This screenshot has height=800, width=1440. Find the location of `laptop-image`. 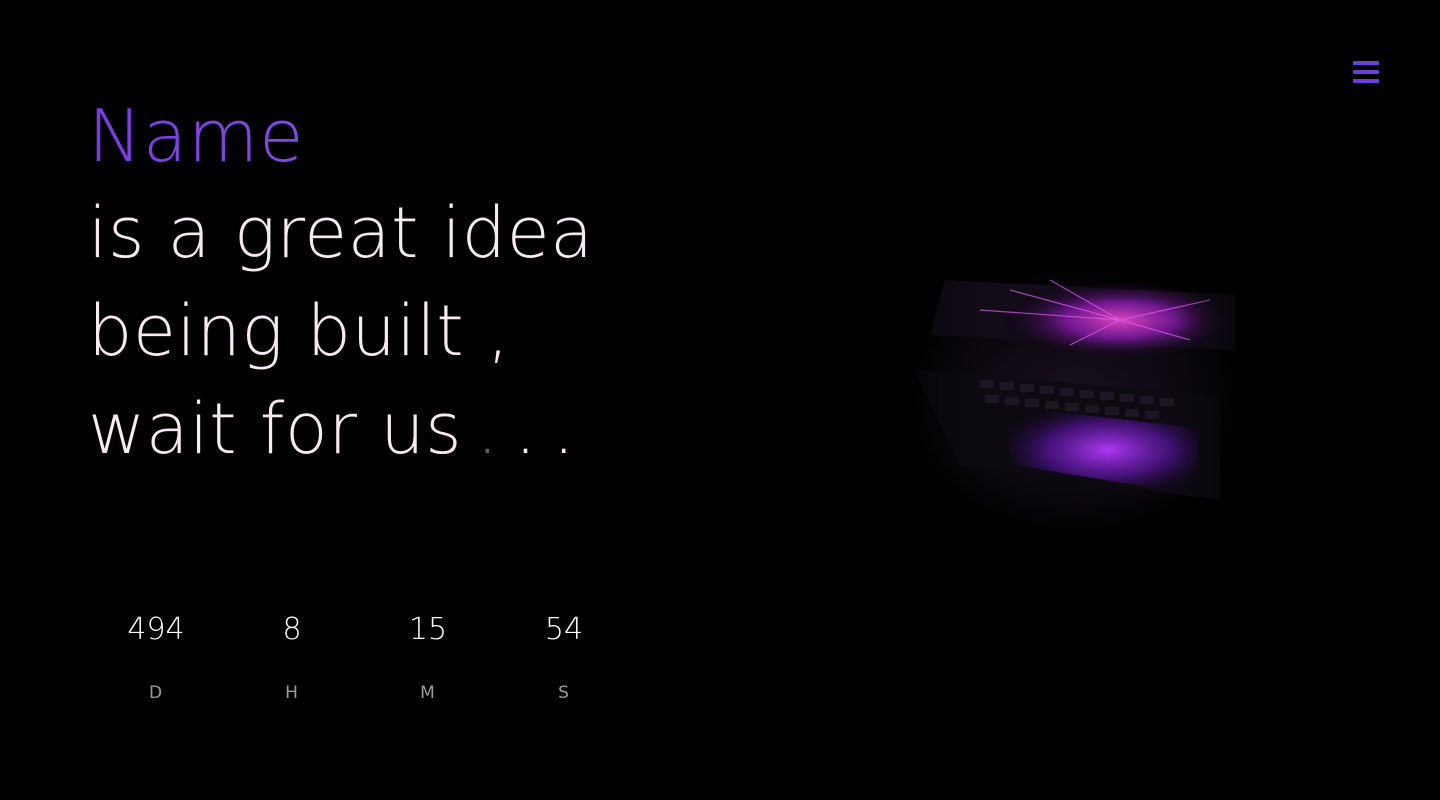

laptop-image is located at coordinates (1070, 400).